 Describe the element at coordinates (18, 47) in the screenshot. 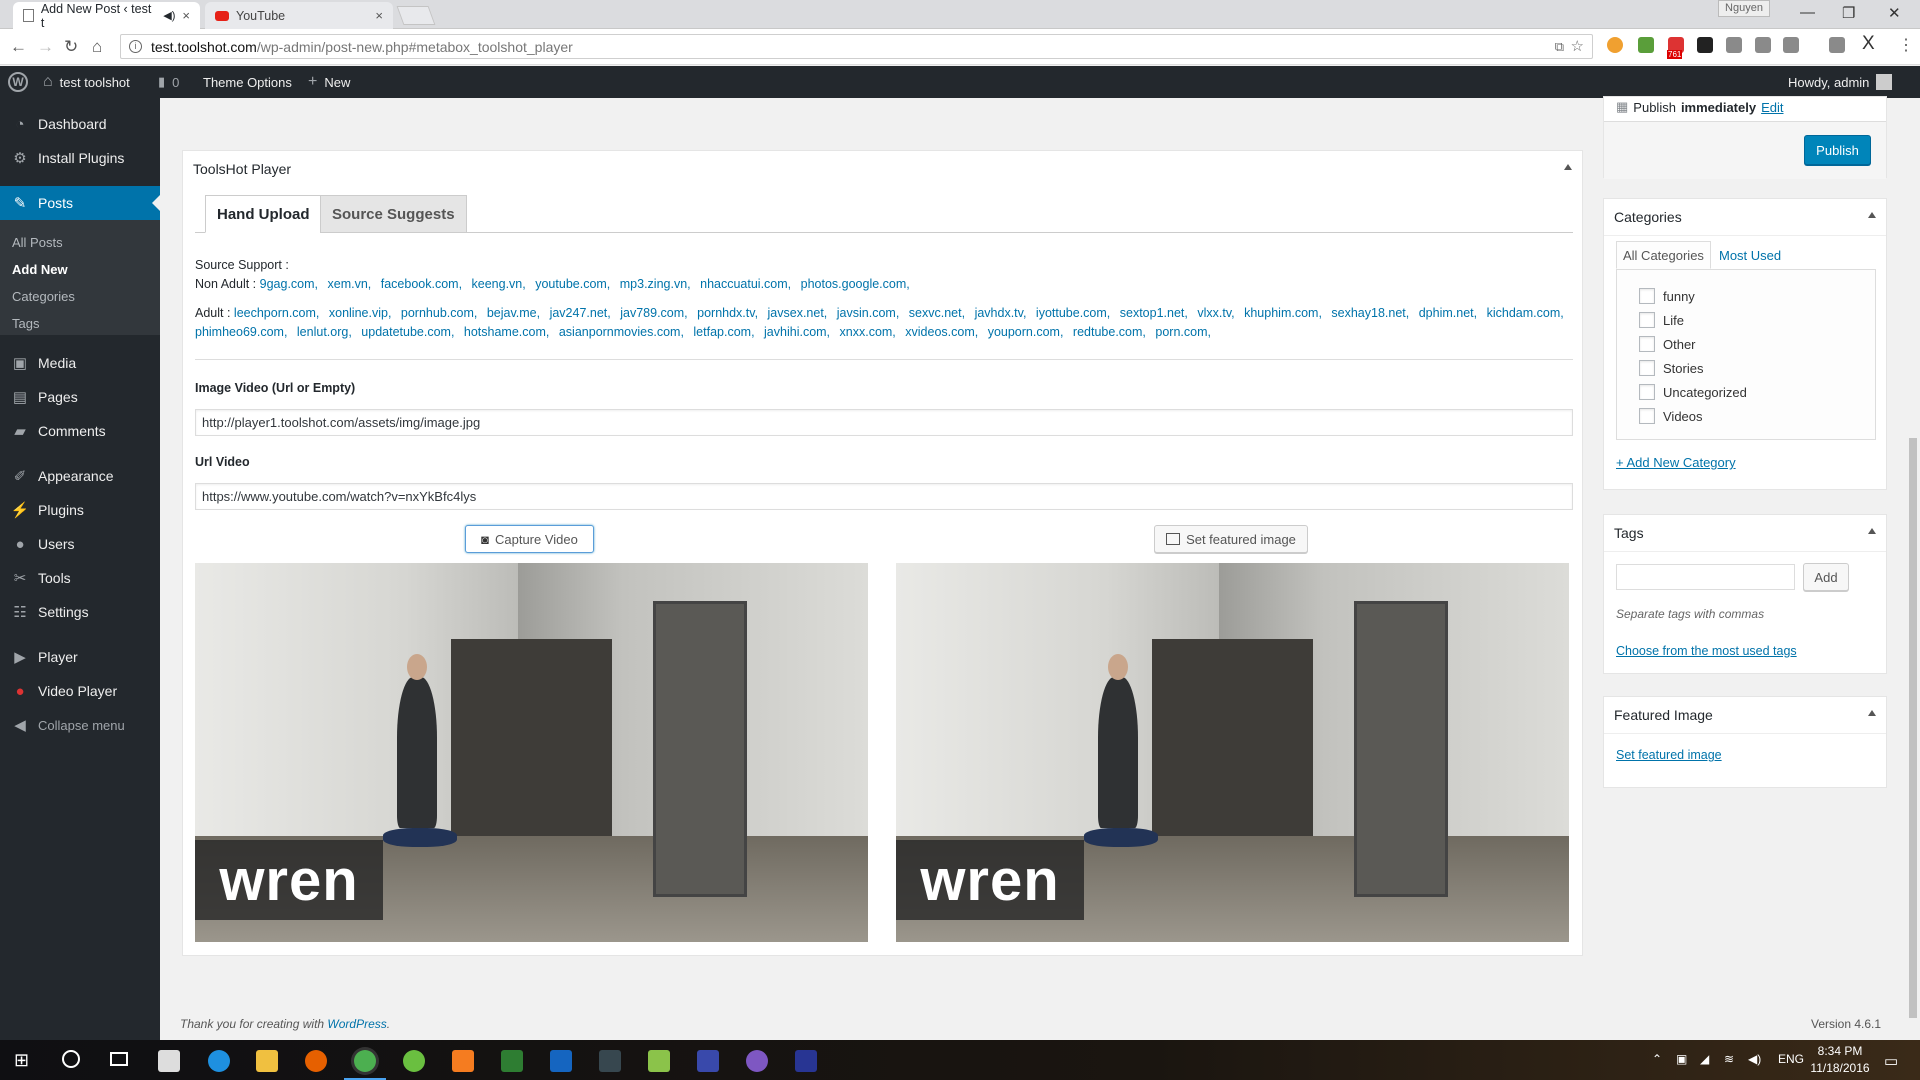

I see `back-icon: ←` at that location.